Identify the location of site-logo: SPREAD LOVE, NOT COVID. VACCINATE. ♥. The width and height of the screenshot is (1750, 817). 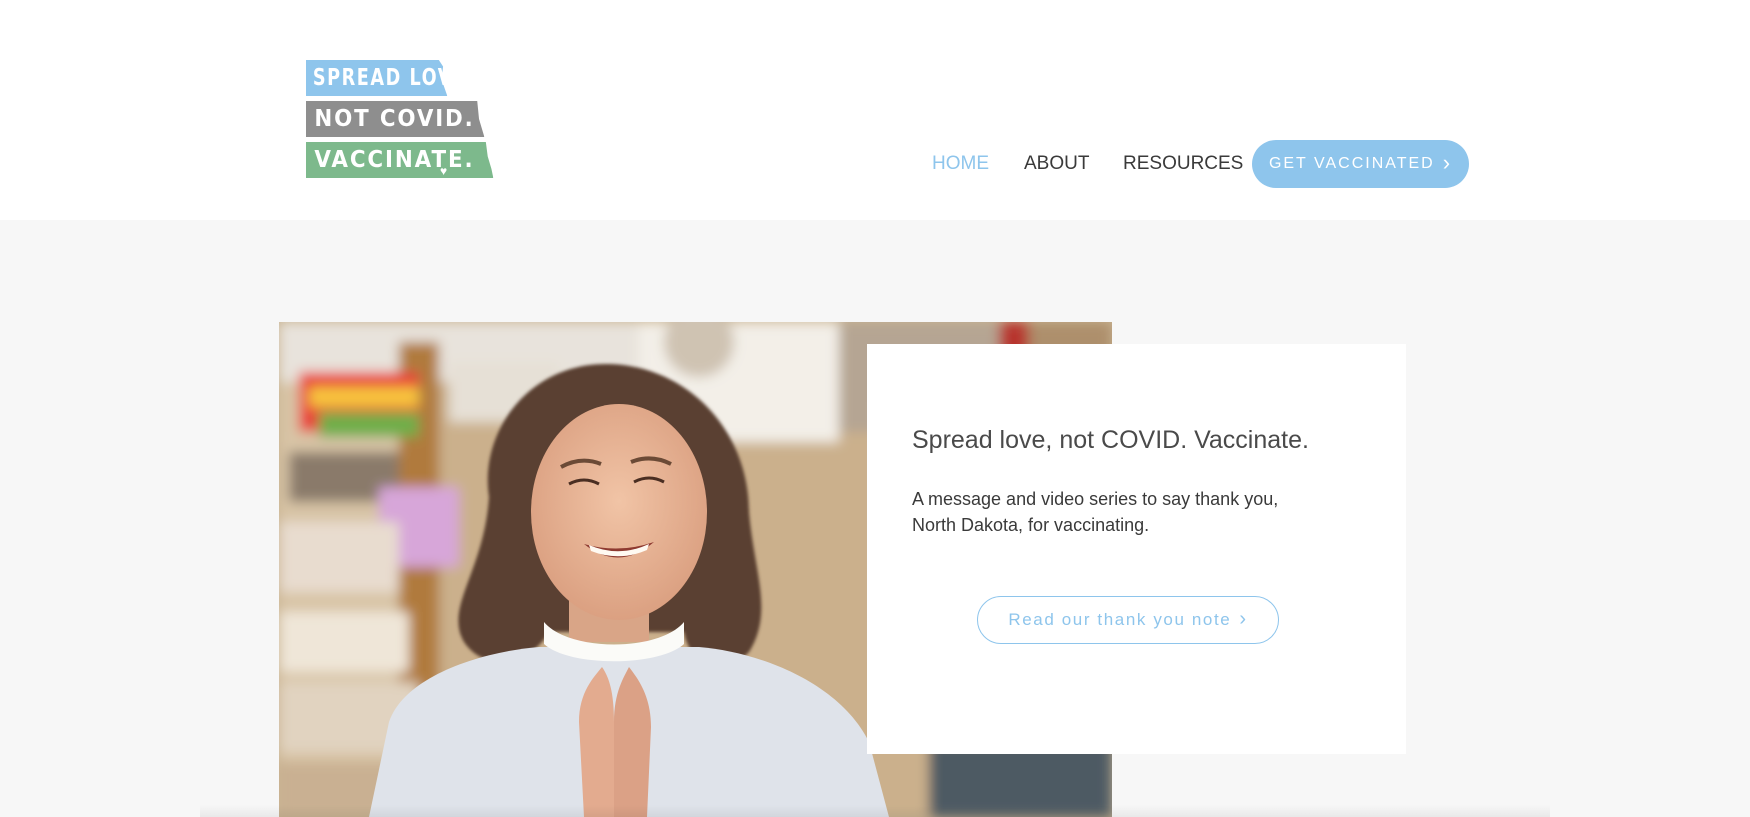
(407, 120).